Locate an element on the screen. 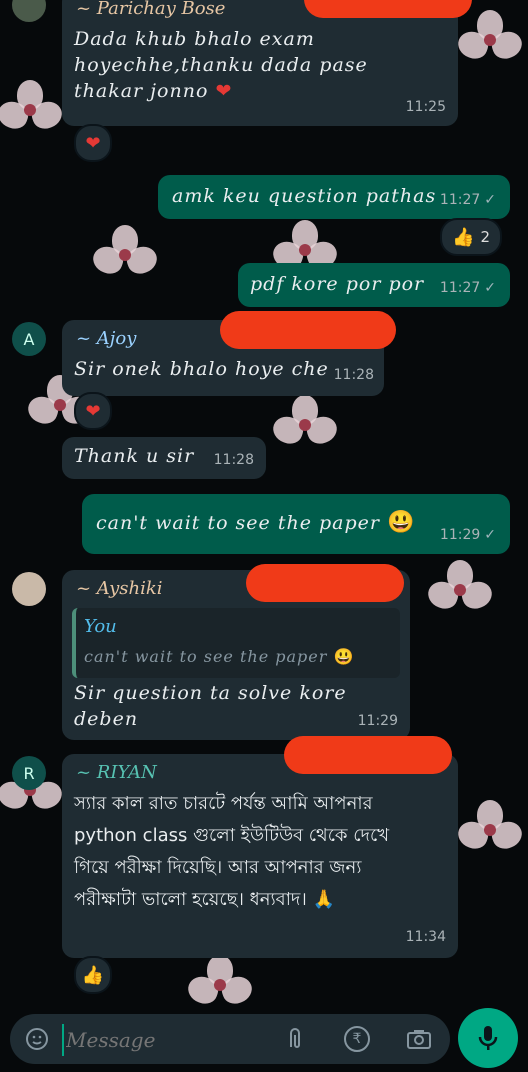  quote-author: You is located at coordinates (100, 626).